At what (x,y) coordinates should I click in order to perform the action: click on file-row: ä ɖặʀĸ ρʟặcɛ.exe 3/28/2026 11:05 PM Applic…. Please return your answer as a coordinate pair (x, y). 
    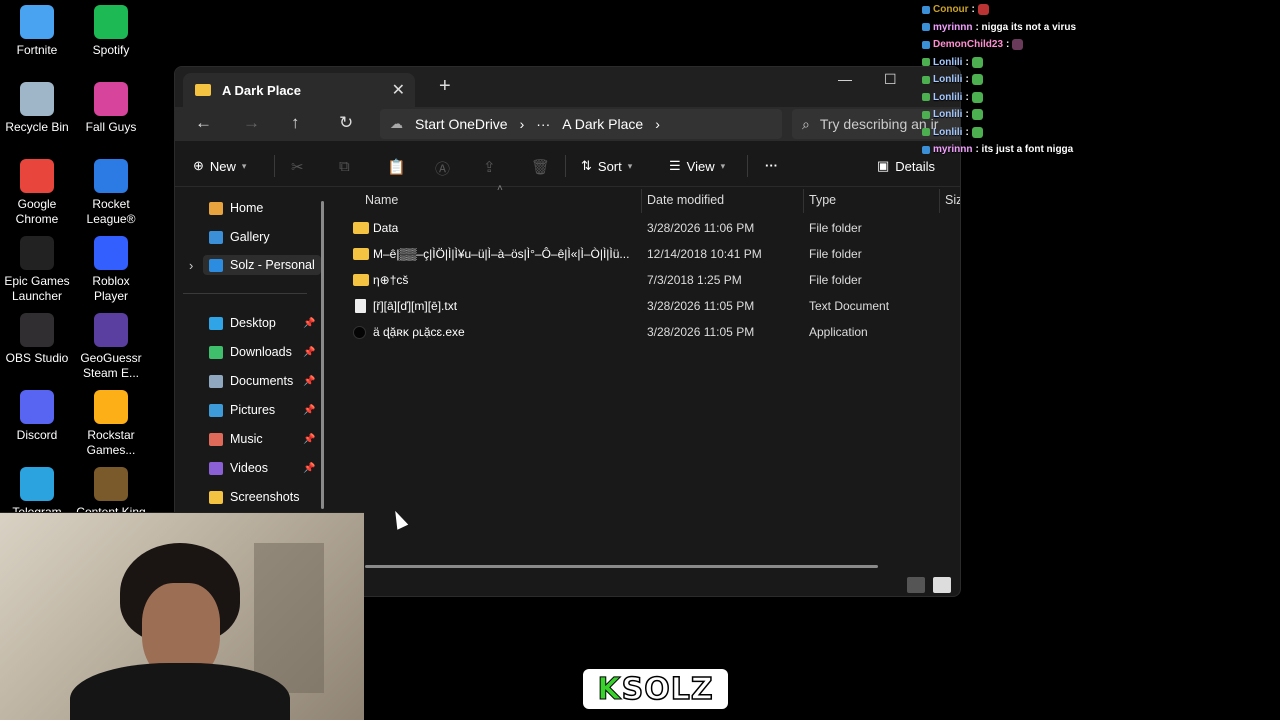
    Looking at the image, I should click on (646, 333).